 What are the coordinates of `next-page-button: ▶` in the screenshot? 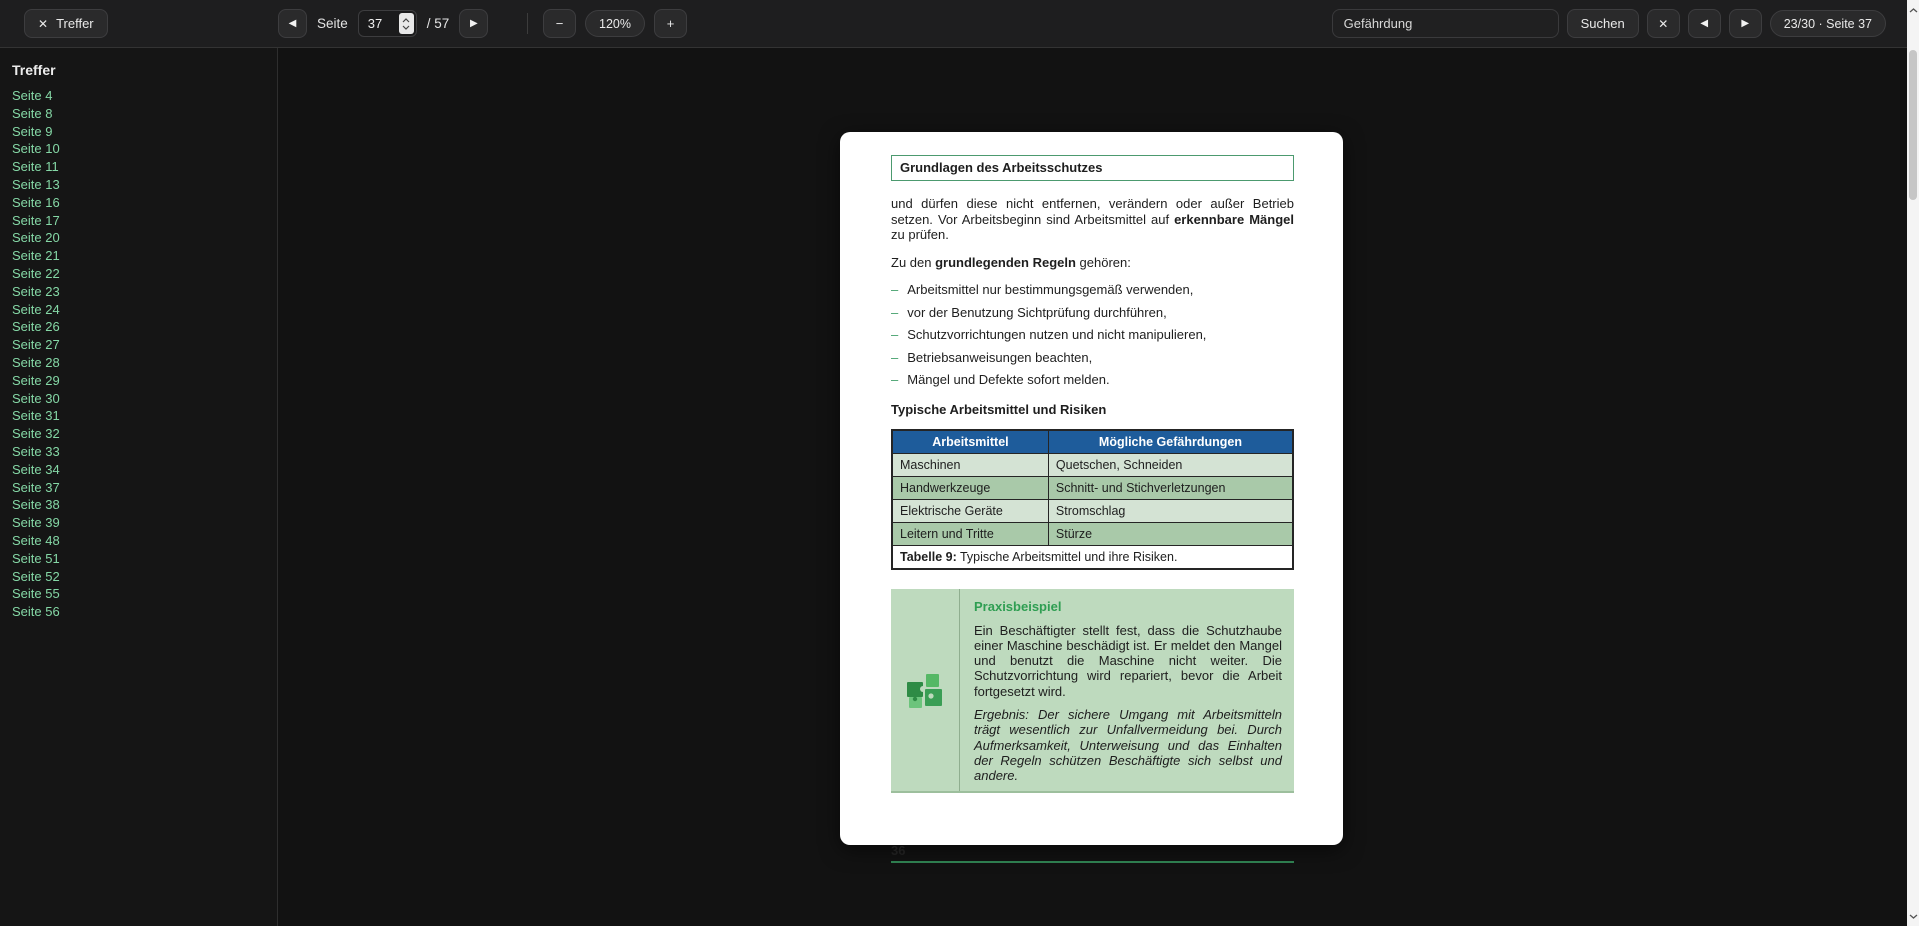 It's located at (474, 23).